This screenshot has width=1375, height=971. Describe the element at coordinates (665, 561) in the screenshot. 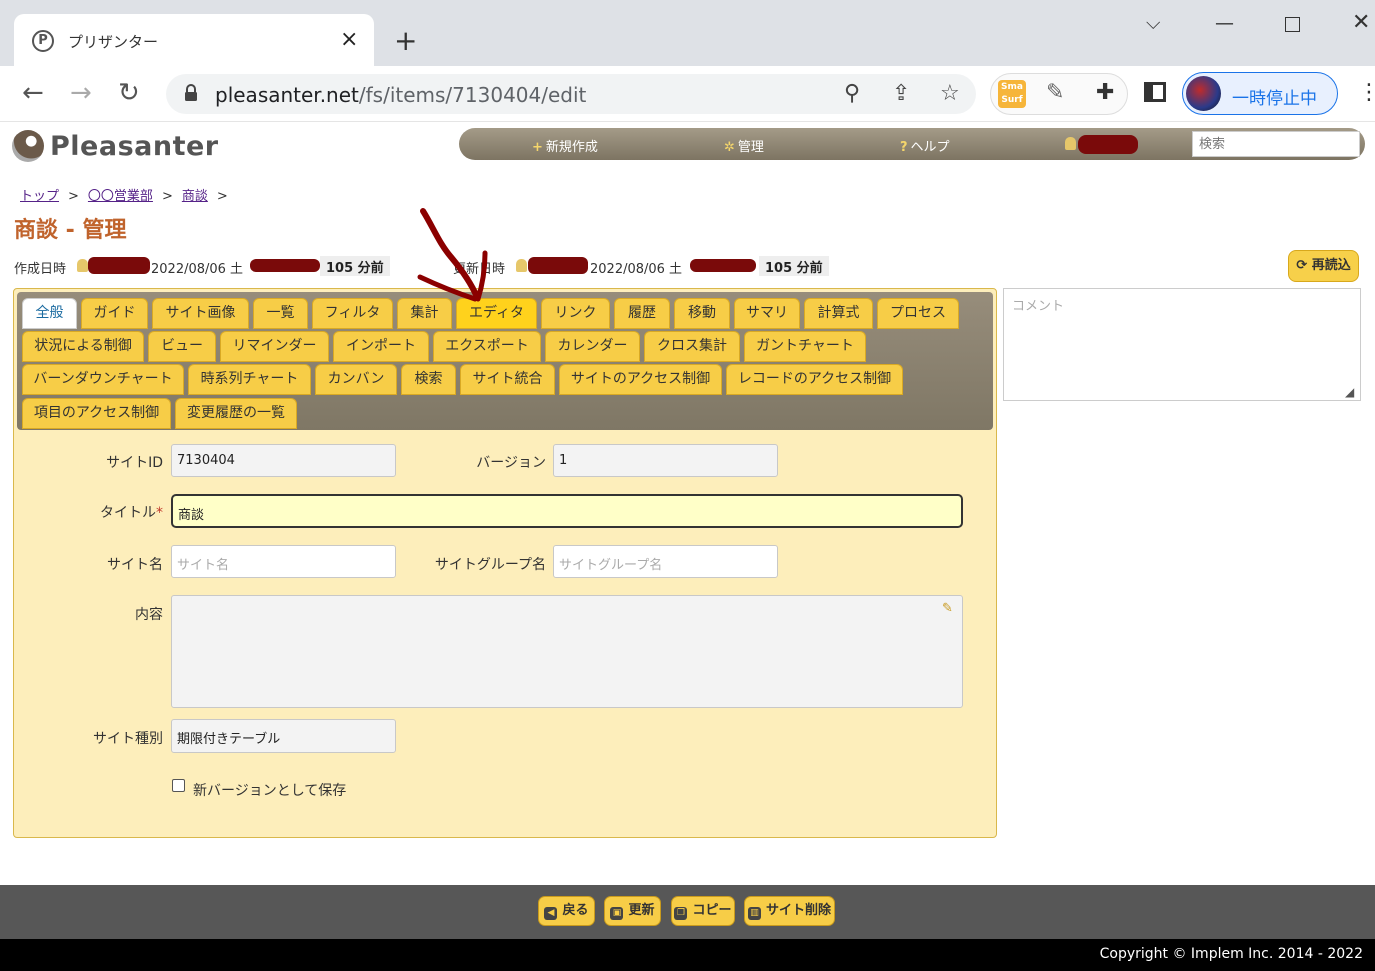

I see `site-group-input: サイトグループ名` at that location.